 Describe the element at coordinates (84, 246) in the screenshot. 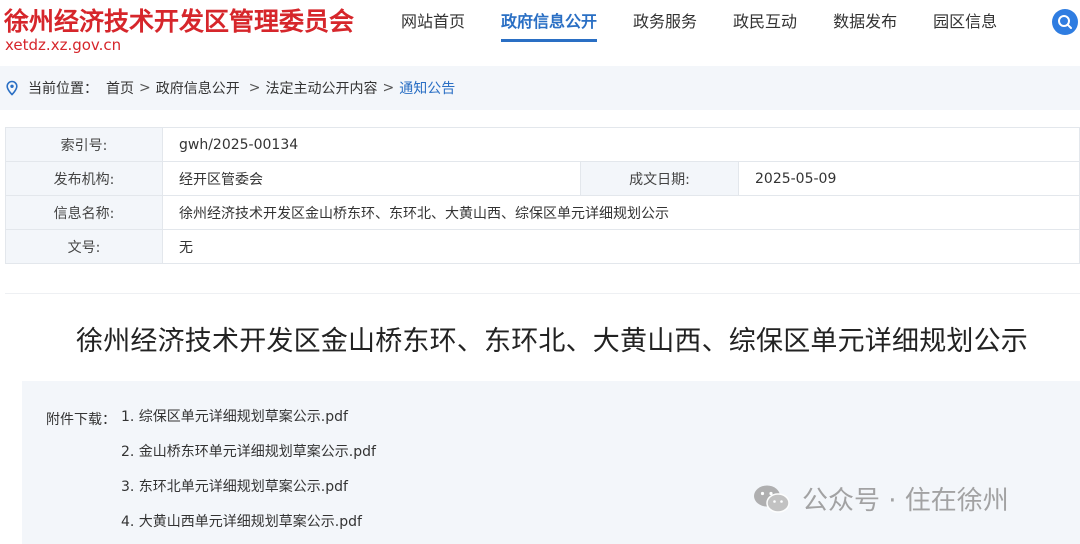

I see `docno-label: 文号:` at that location.